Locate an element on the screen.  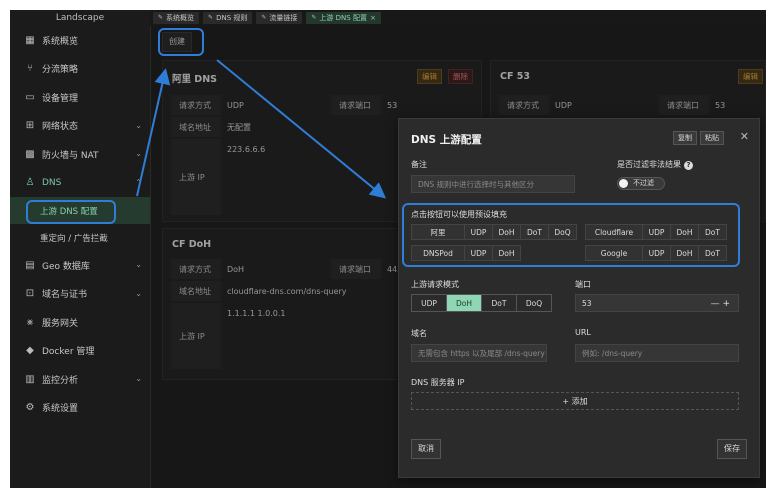
sidebar-item-overview: ▦ 系统概览 is located at coordinates (80, 40).